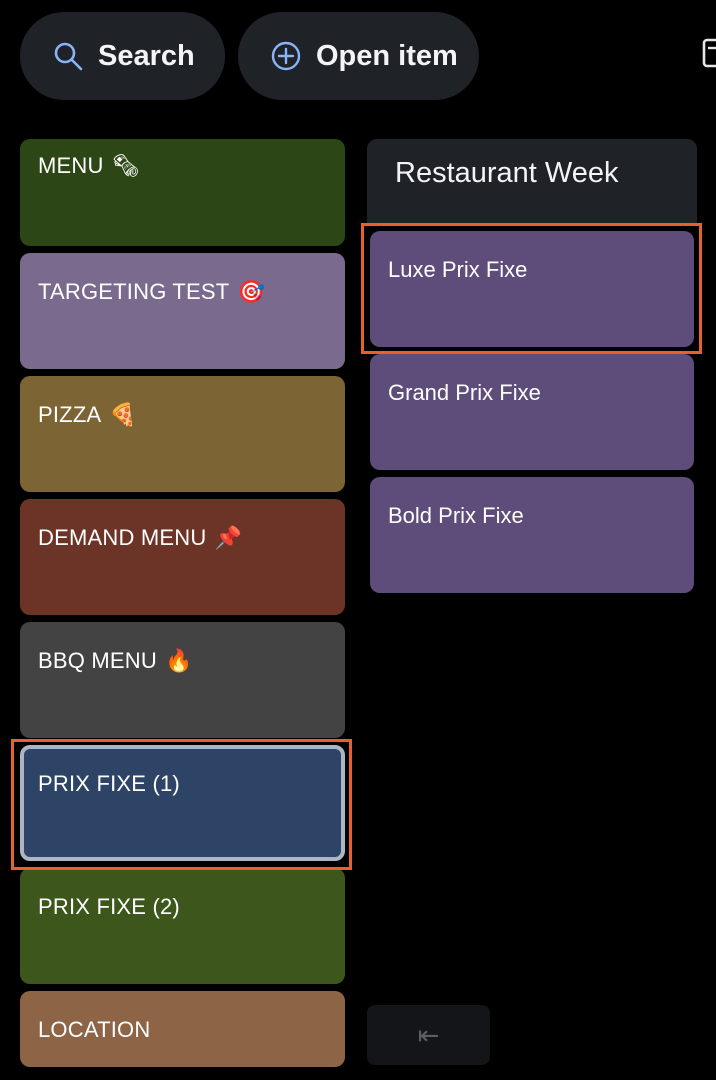  I want to click on category-label: PIZZA, so click(70, 414).